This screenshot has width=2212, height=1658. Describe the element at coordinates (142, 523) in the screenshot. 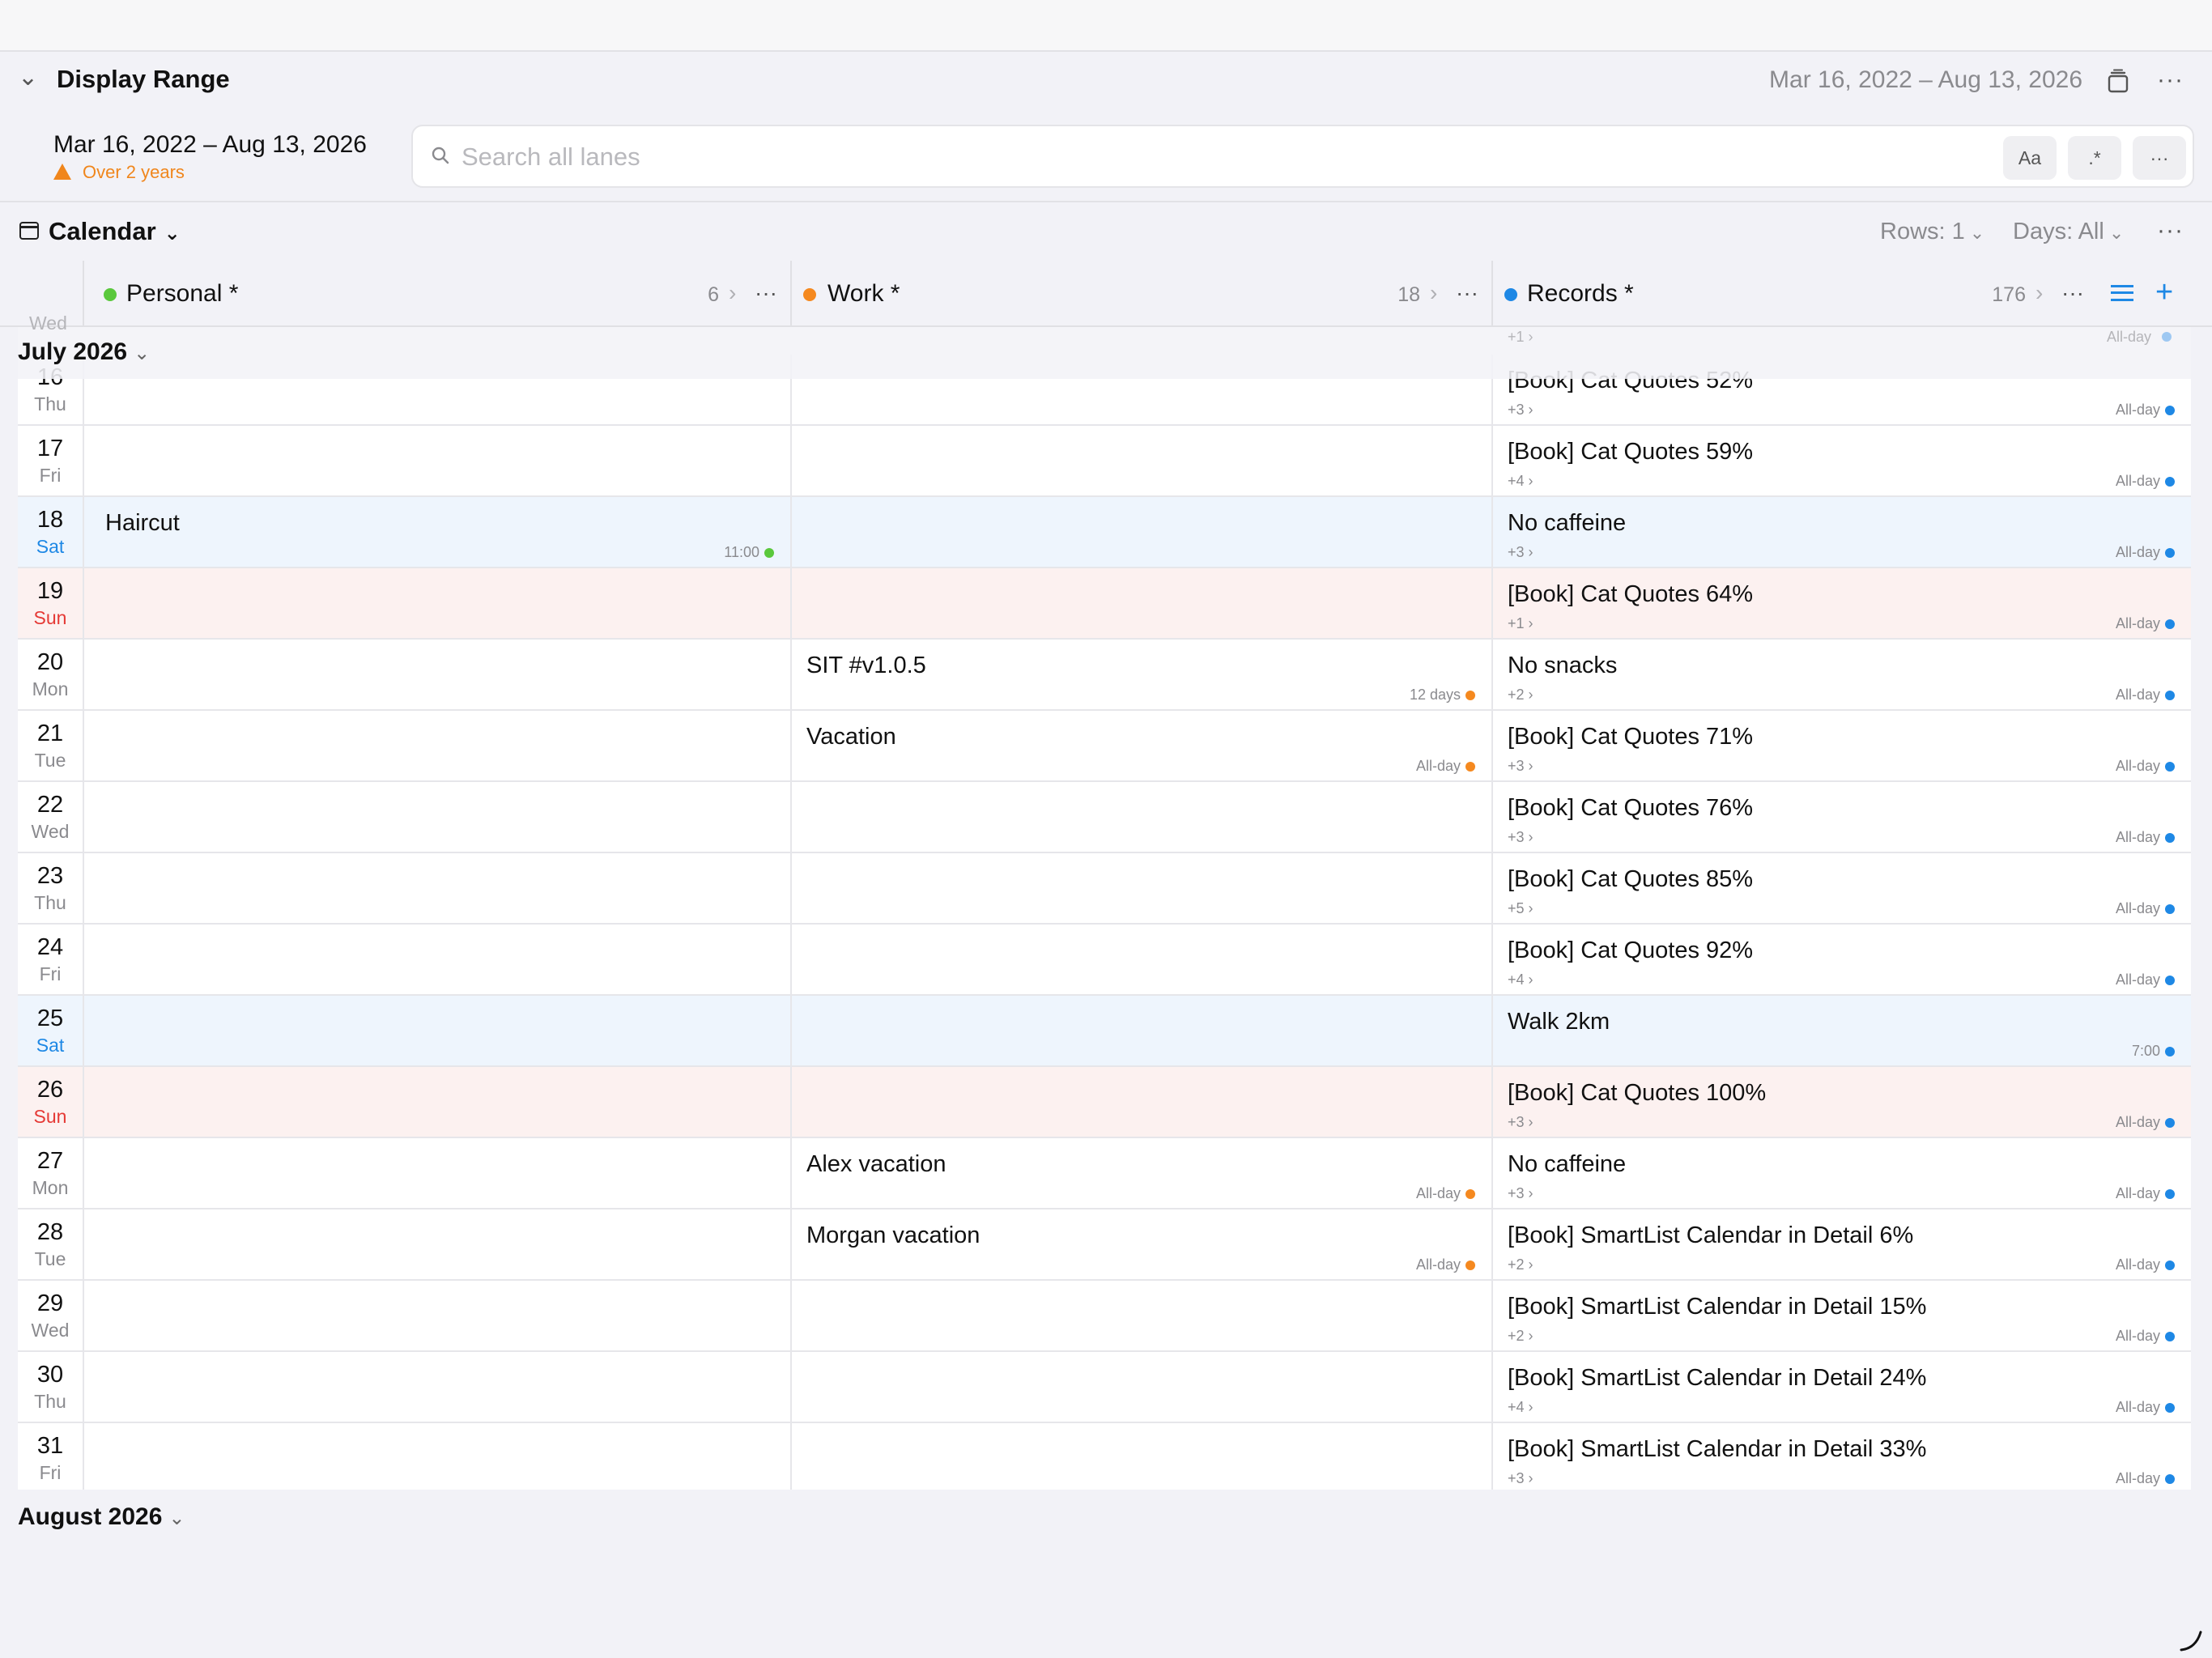

I see `personal-event: Haircut` at that location.